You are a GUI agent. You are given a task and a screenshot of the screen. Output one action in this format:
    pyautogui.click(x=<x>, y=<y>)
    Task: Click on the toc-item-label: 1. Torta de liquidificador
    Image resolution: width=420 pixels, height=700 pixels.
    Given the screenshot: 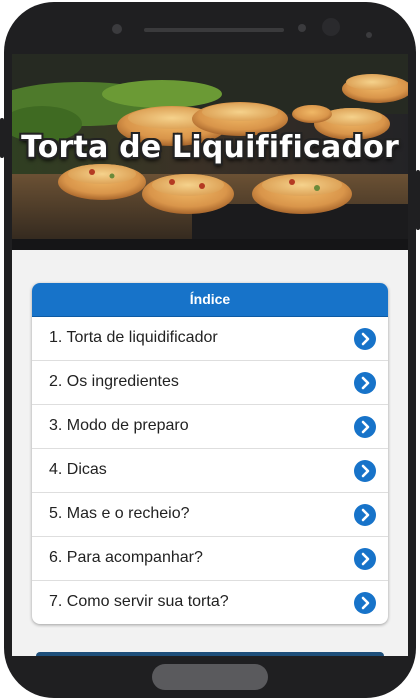 What is the action you would take?
    pyautogui.click(x=133, y=337)
    